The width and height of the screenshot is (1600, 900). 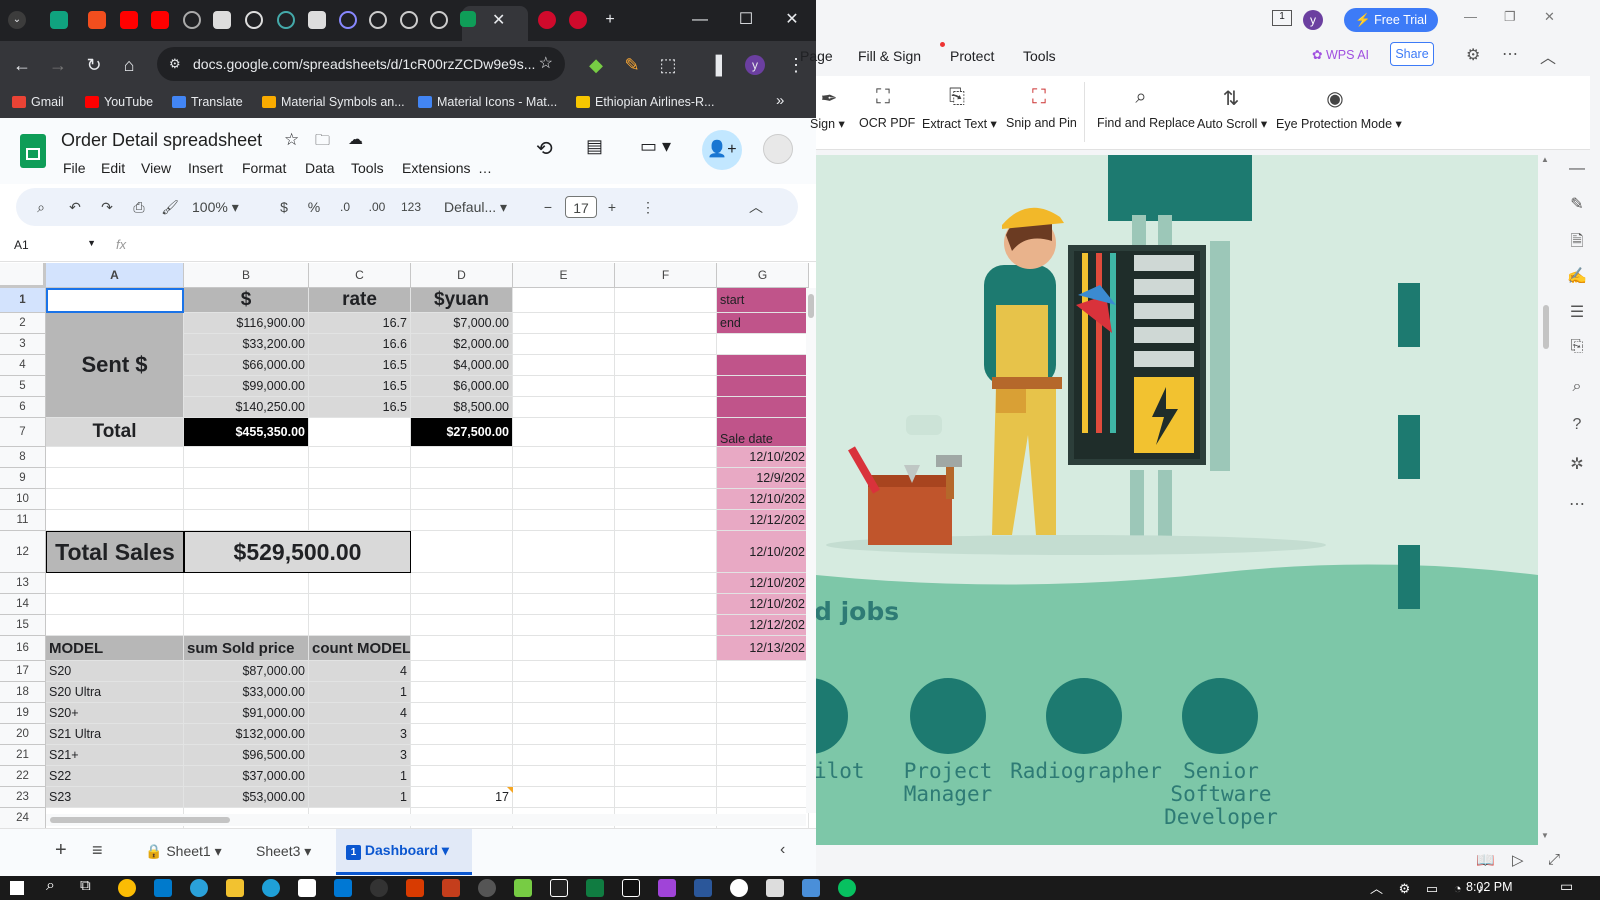 I want to click on wps-close-icon: ✕, so click(x=1549, y=17).